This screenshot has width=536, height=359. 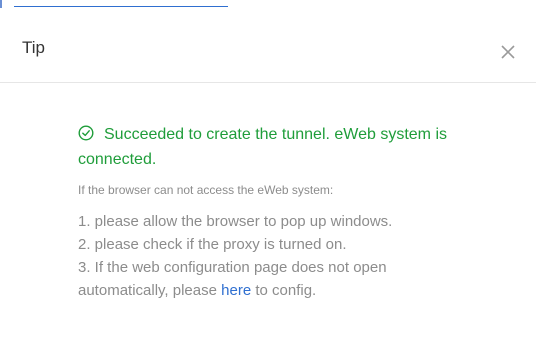 I want to click on step-3-suffix: to config., so click(x=284, y=290).